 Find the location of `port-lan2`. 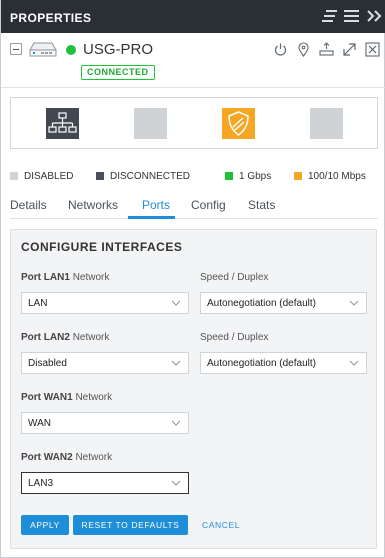

port-lan2 is located at coordinates (150, 123).